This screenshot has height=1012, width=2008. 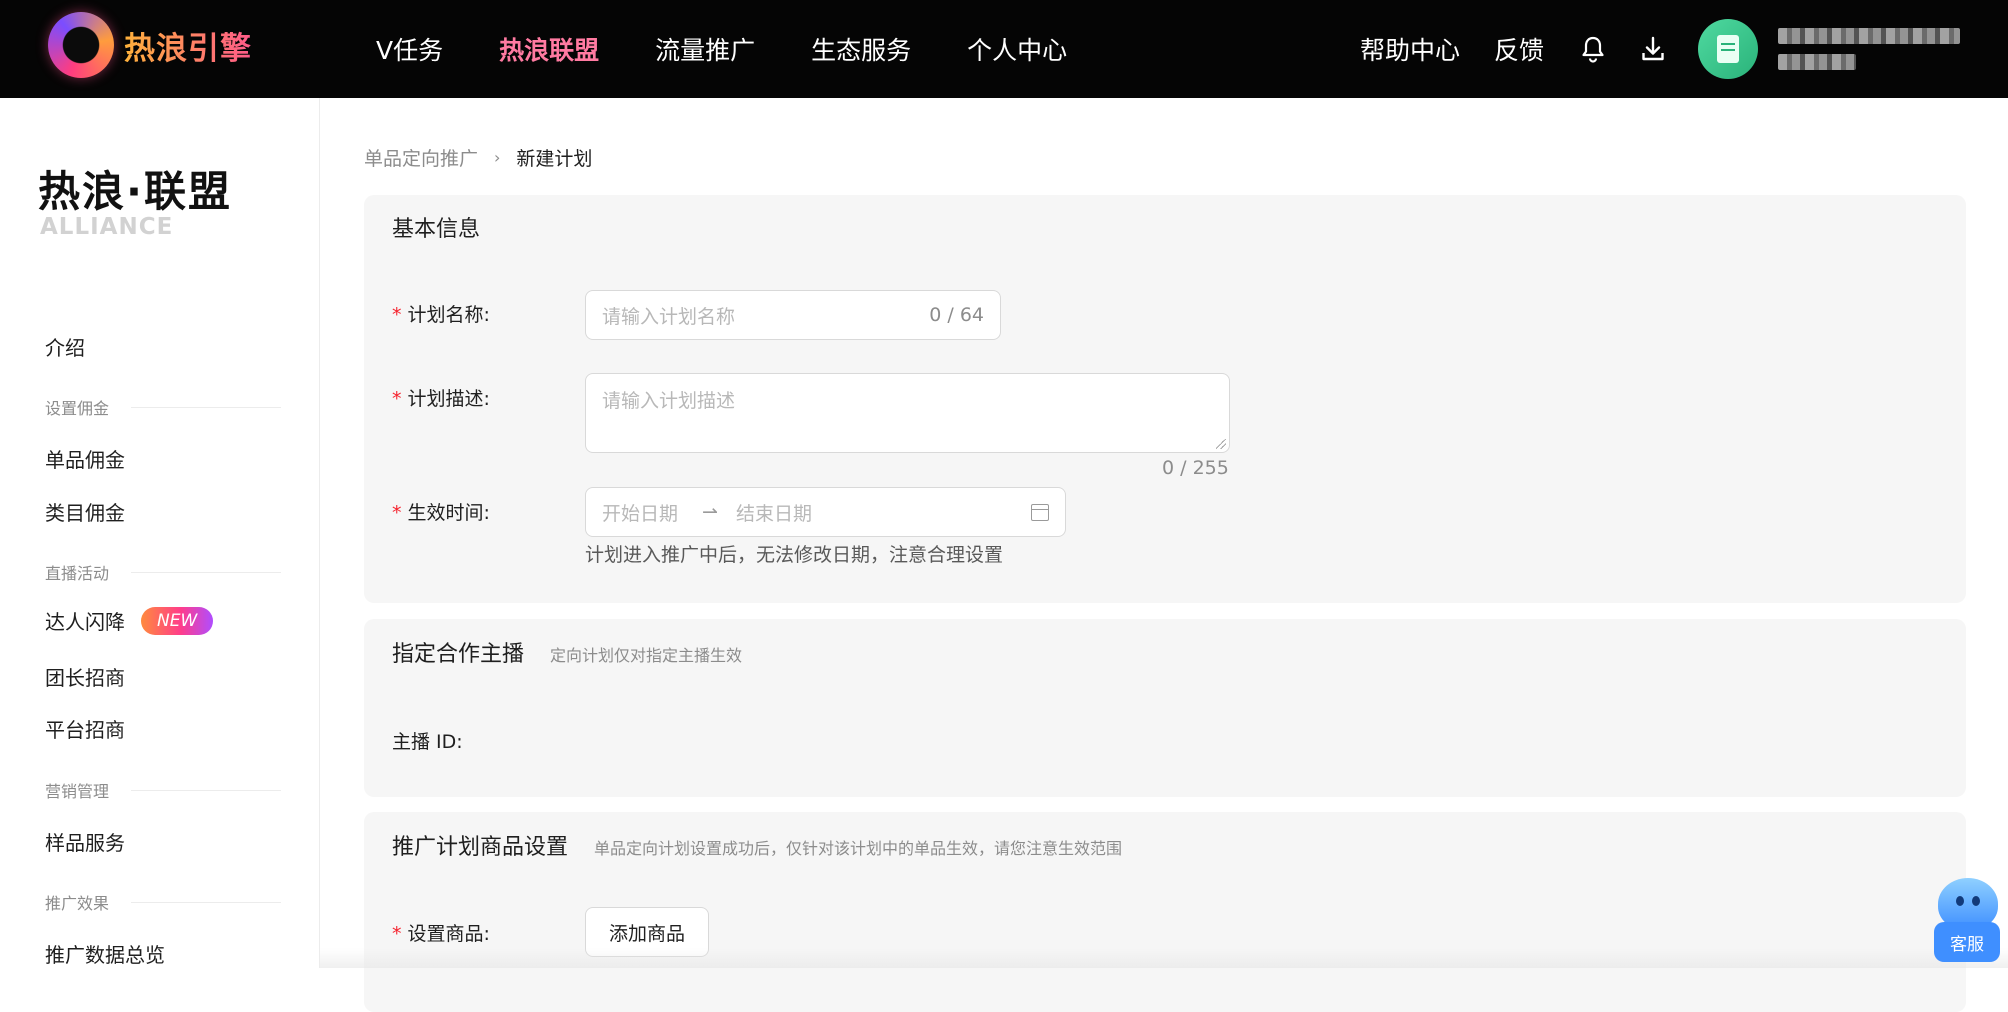 I want to click on plan-desc-label-text: 计划描述:, so click(x=448, y=399).